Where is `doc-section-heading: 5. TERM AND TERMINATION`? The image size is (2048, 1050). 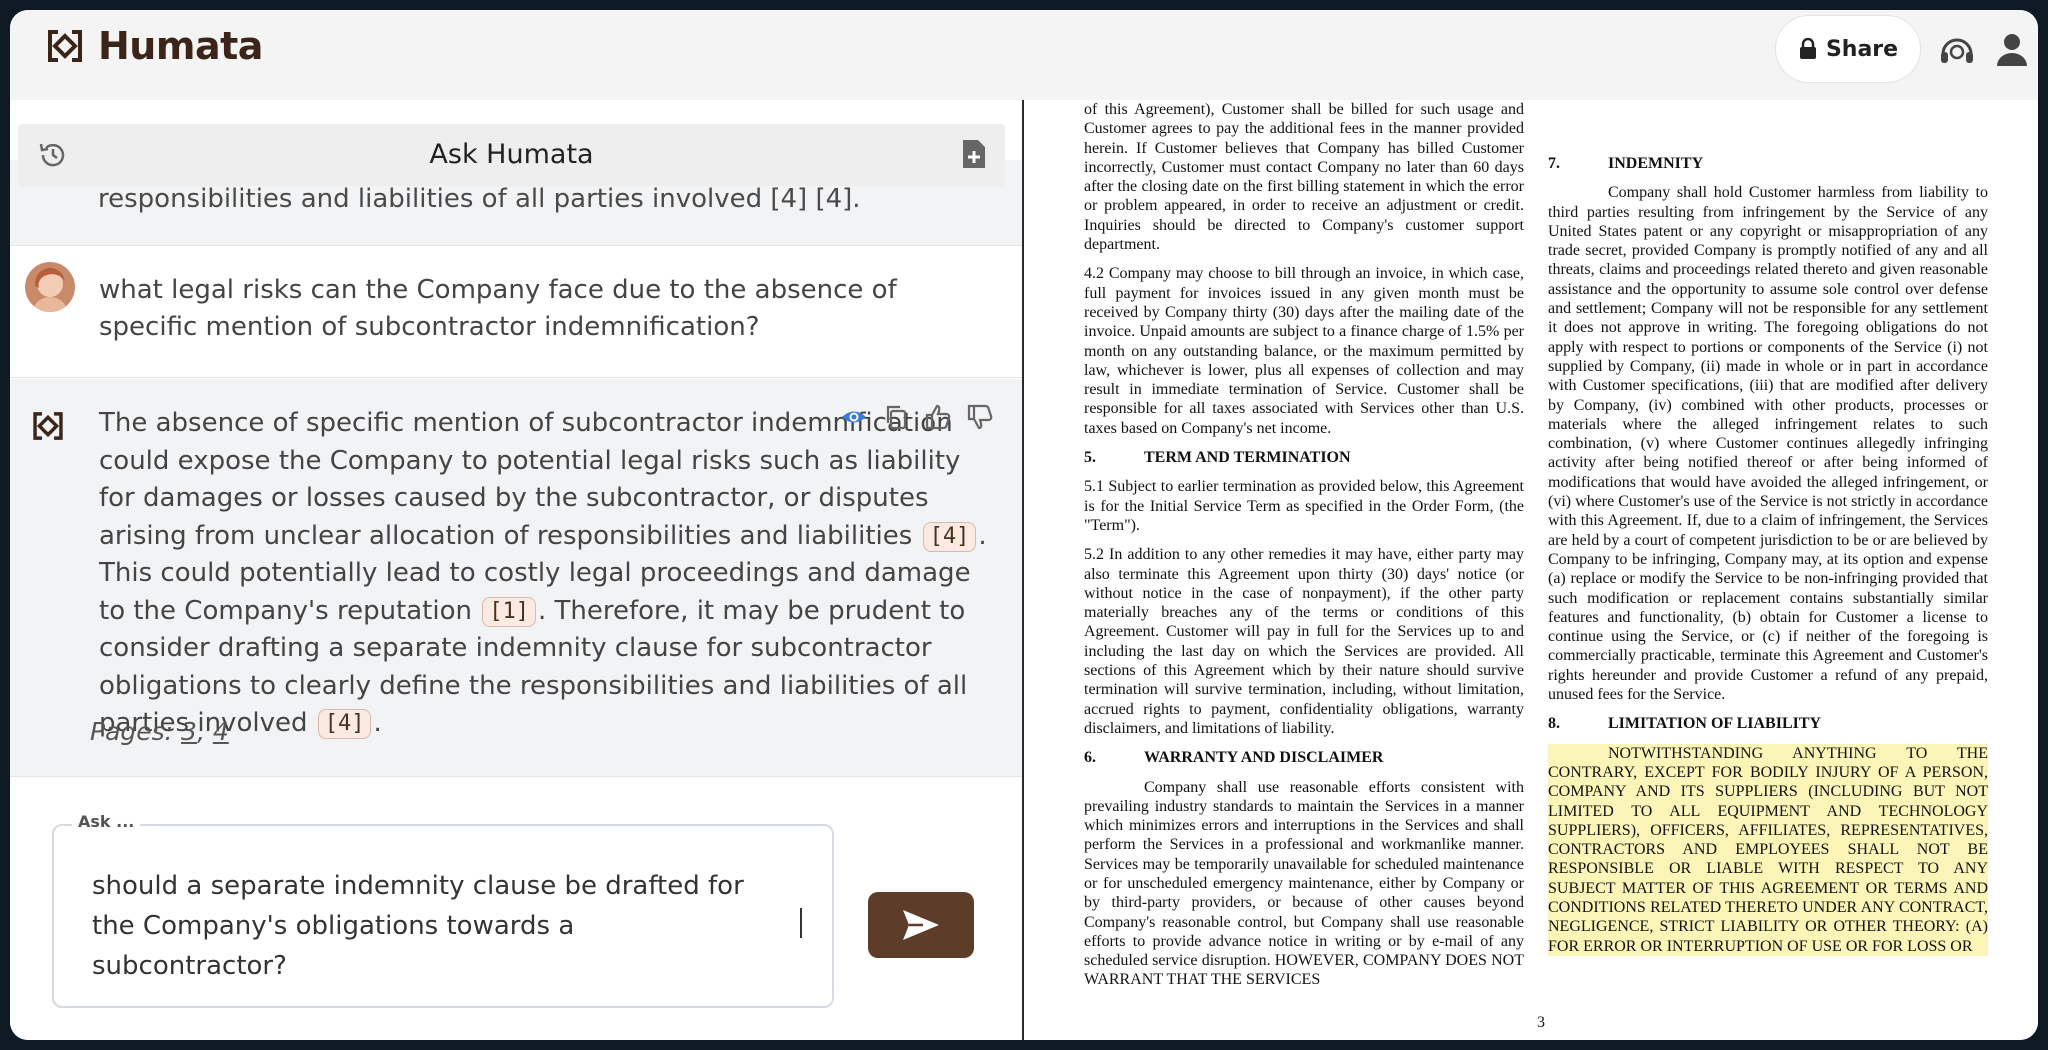 doc-section-heading: 5. TERM AND TERMINATION is located at coordinates (1217, 458).